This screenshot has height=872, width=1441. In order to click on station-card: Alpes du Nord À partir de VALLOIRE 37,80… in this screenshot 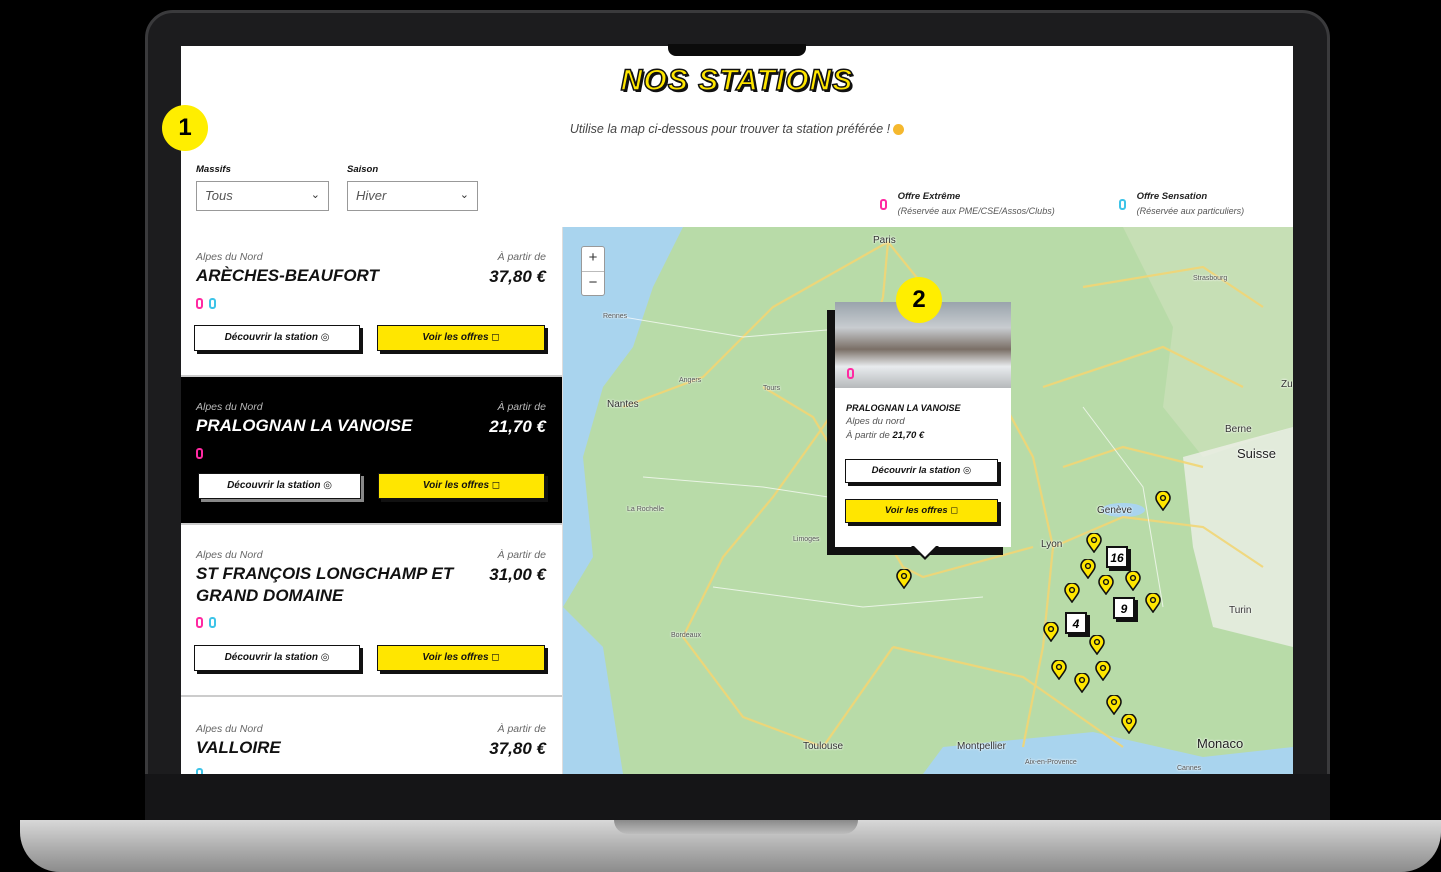, I will do `click(371, 735)`.